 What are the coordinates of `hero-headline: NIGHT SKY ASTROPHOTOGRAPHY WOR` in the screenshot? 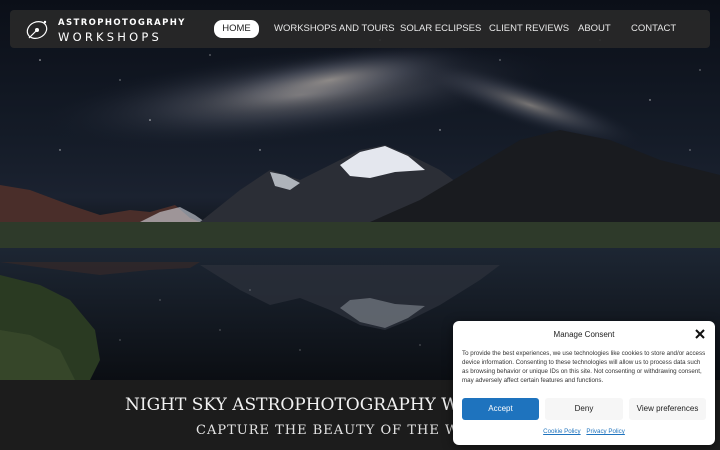 It's located at (305, 405).